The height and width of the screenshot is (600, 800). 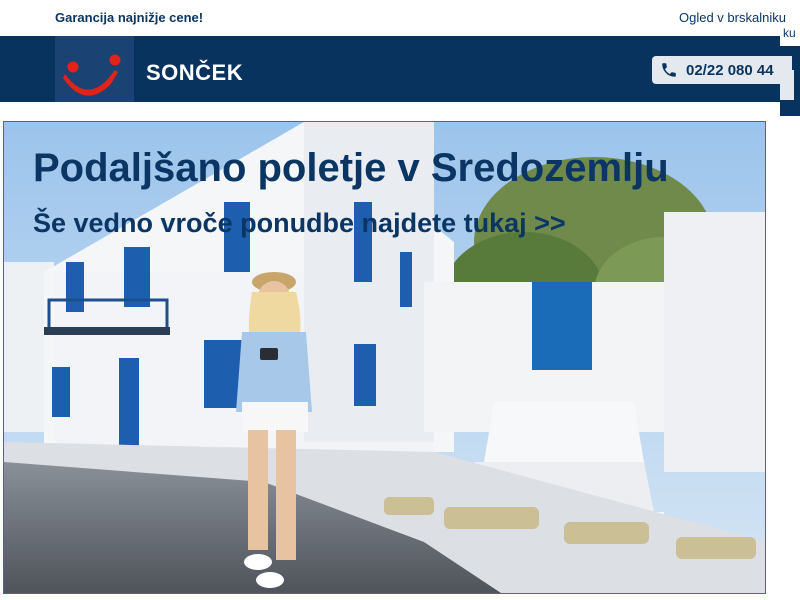 I want to click on phone-icon, so click(x=669, y=70).